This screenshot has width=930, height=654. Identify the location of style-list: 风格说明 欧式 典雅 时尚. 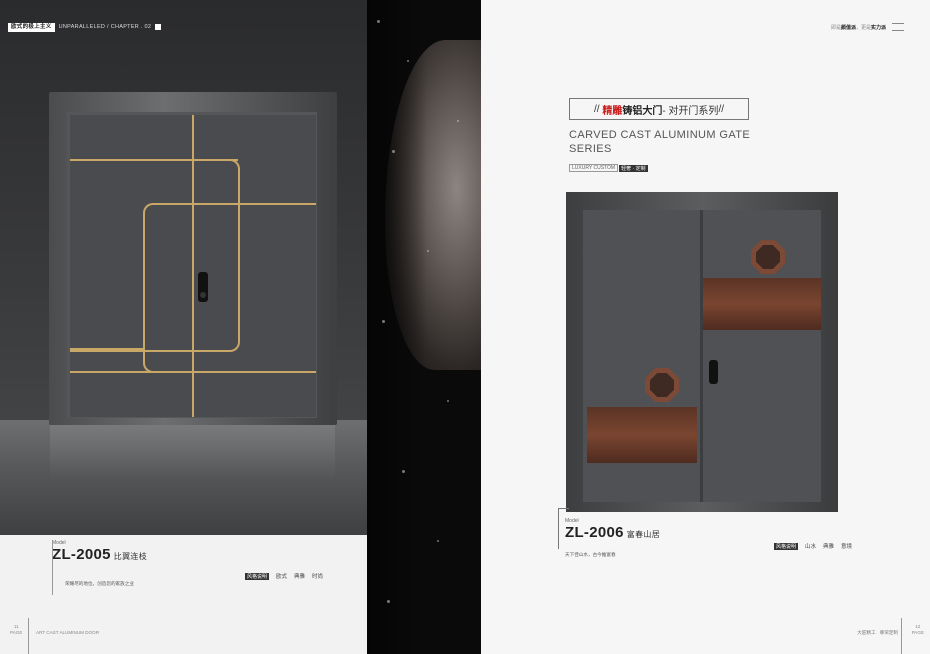
(284, 576).